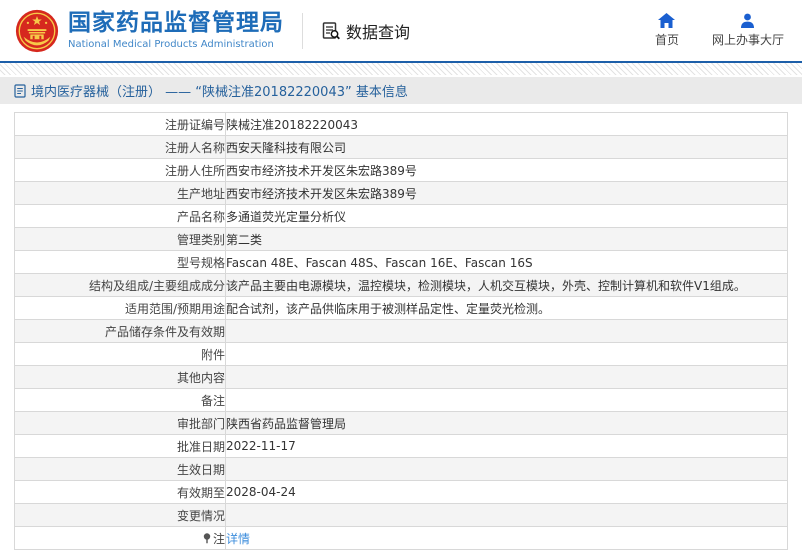 The height and width of the screenshot is (558, 802). Describe the element at coordinates (120, 538) in the screenshot. I see `row-label: 注` at that location.